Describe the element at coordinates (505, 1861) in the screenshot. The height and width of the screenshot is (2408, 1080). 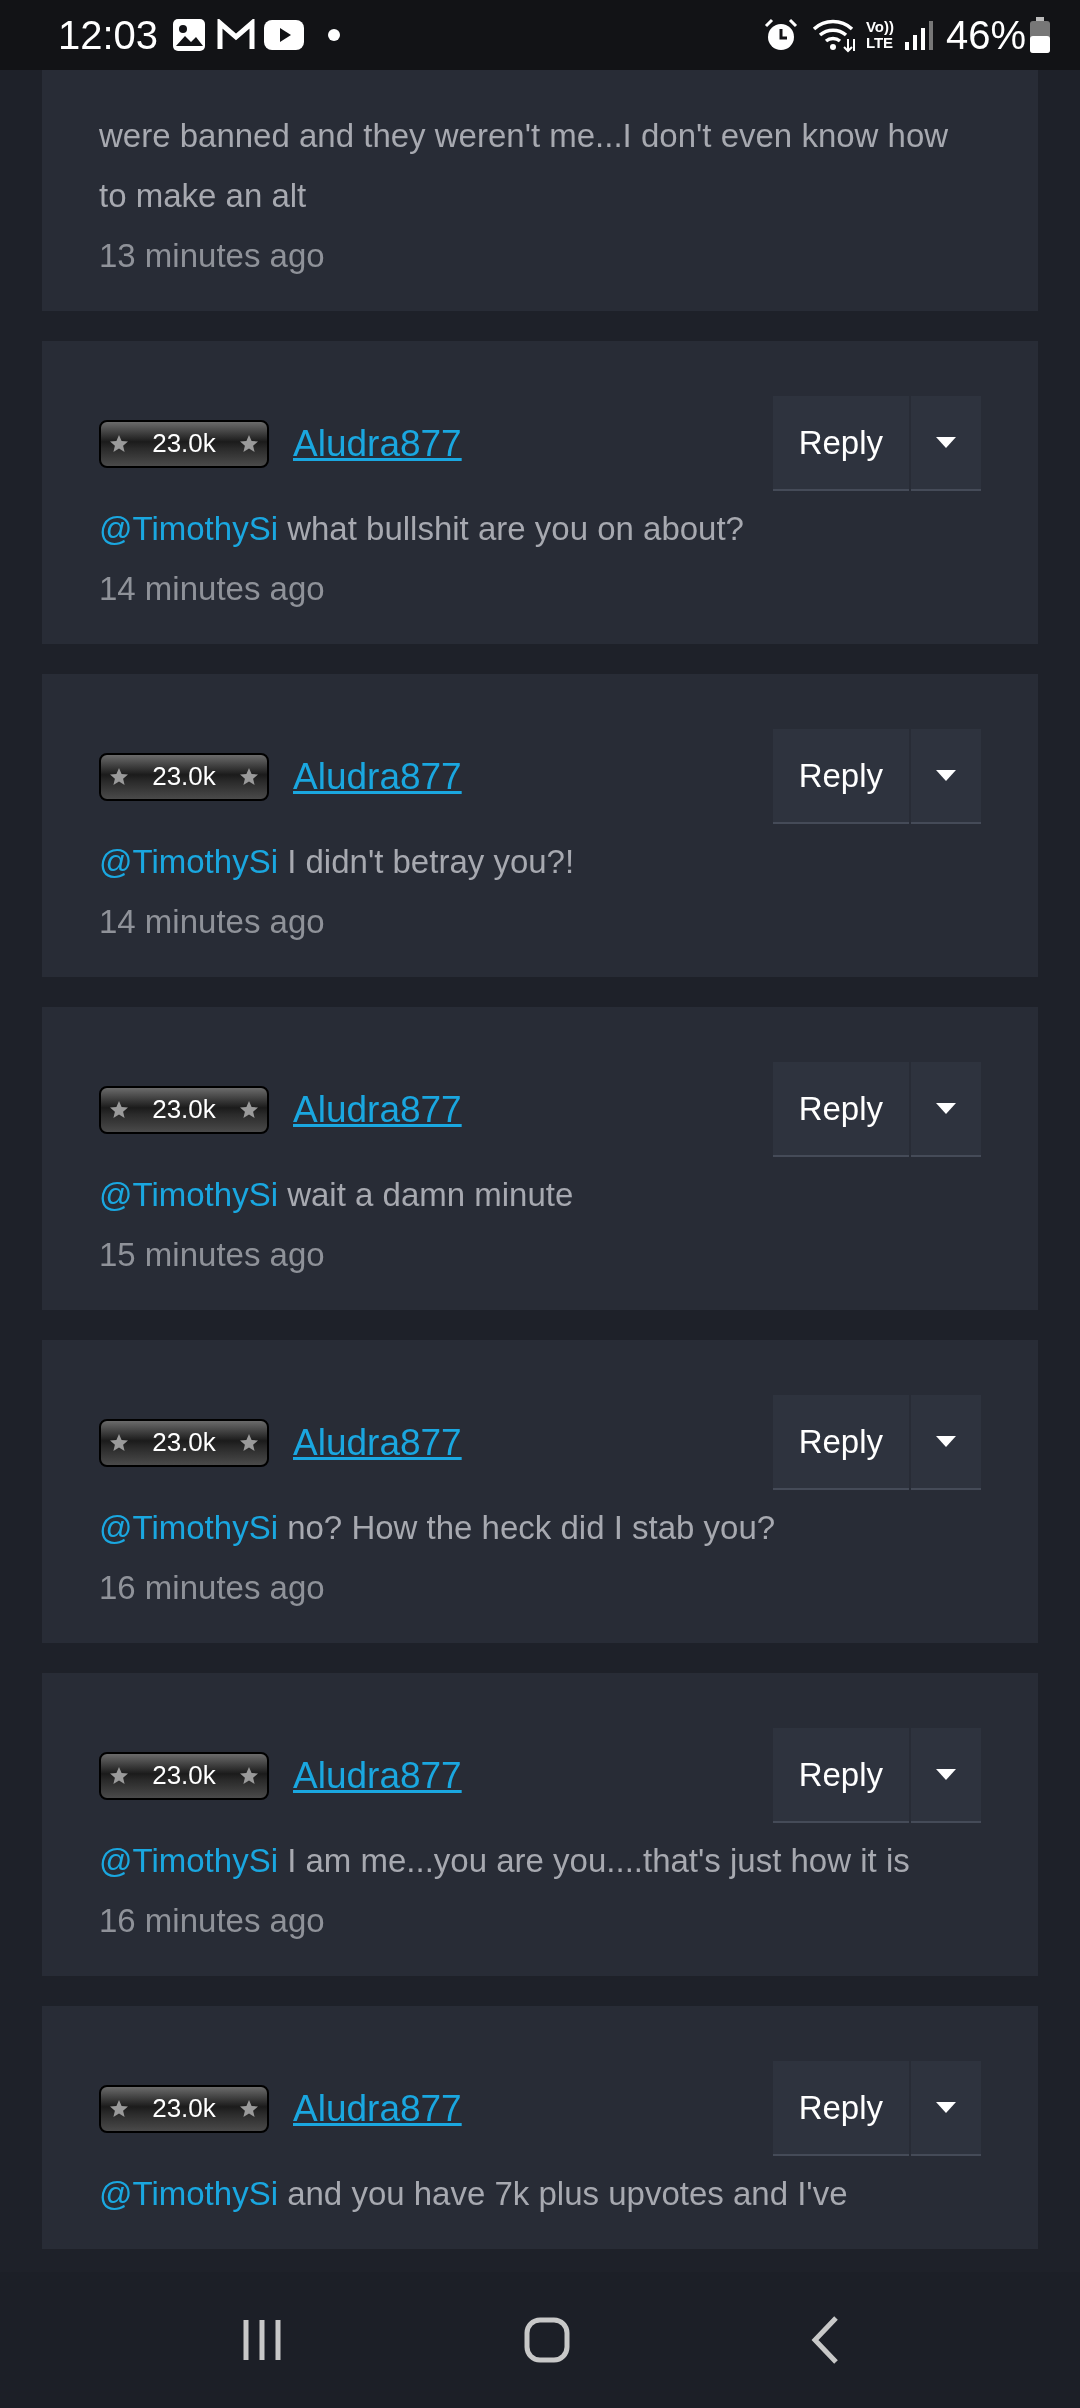
I see `comment-text: @TimothySi I am me...you are you....that's just how it is` at that location.